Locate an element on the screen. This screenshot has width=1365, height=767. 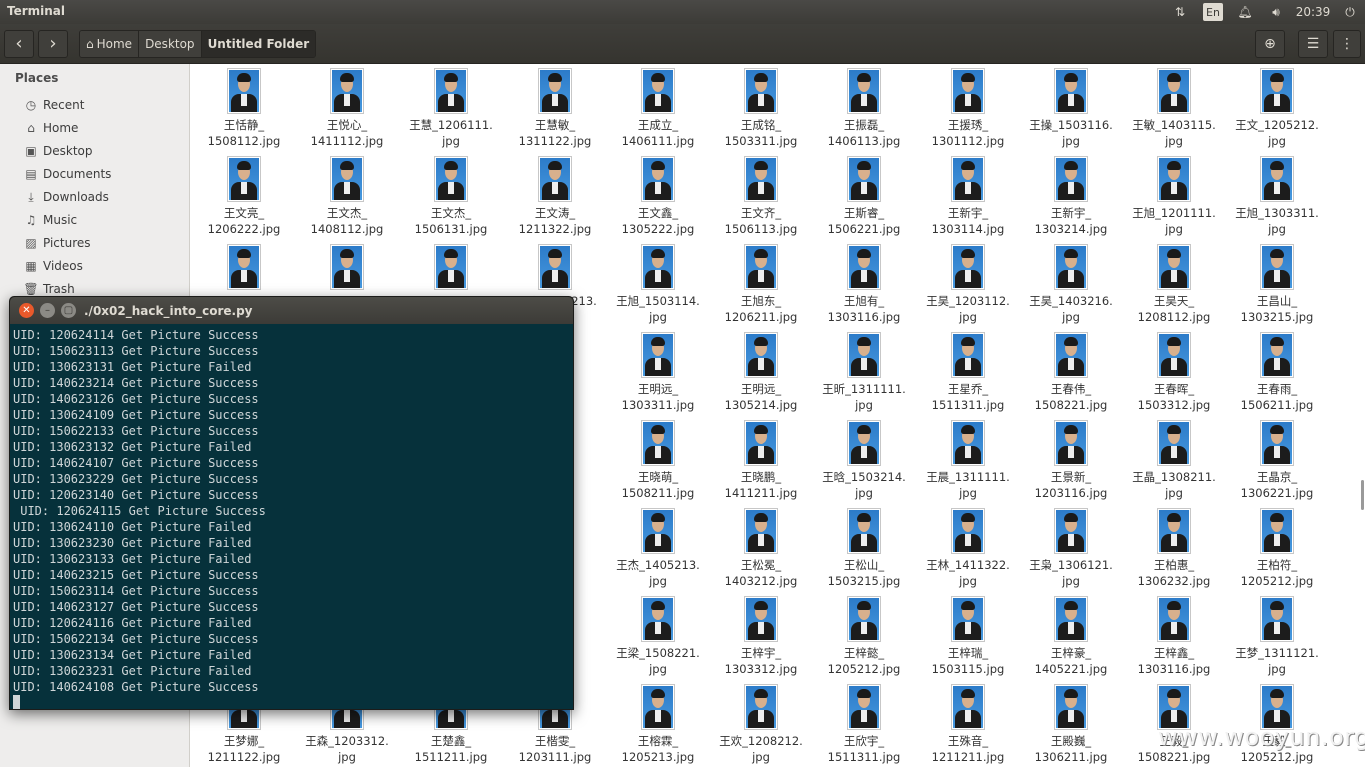
file-item: 王新宇_ 1303214.jpg is located at coordinates (1071, 196).